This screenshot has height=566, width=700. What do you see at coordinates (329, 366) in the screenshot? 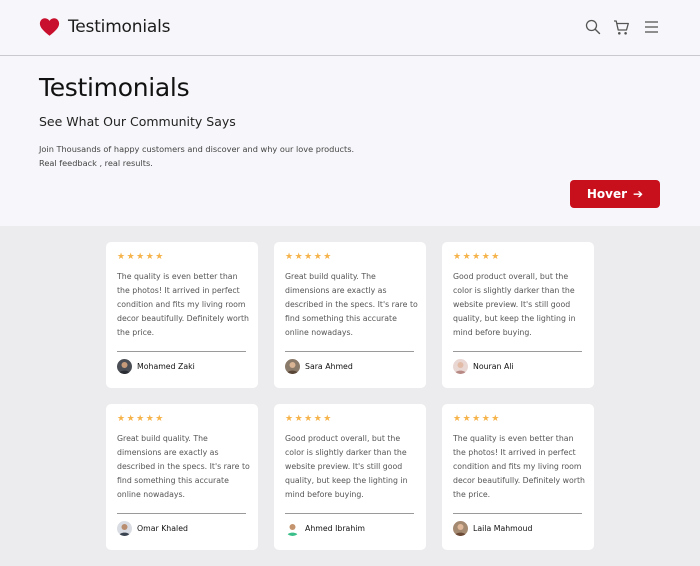
I see `author-name: Sara Ahmed` at bounding box center [329, 366].